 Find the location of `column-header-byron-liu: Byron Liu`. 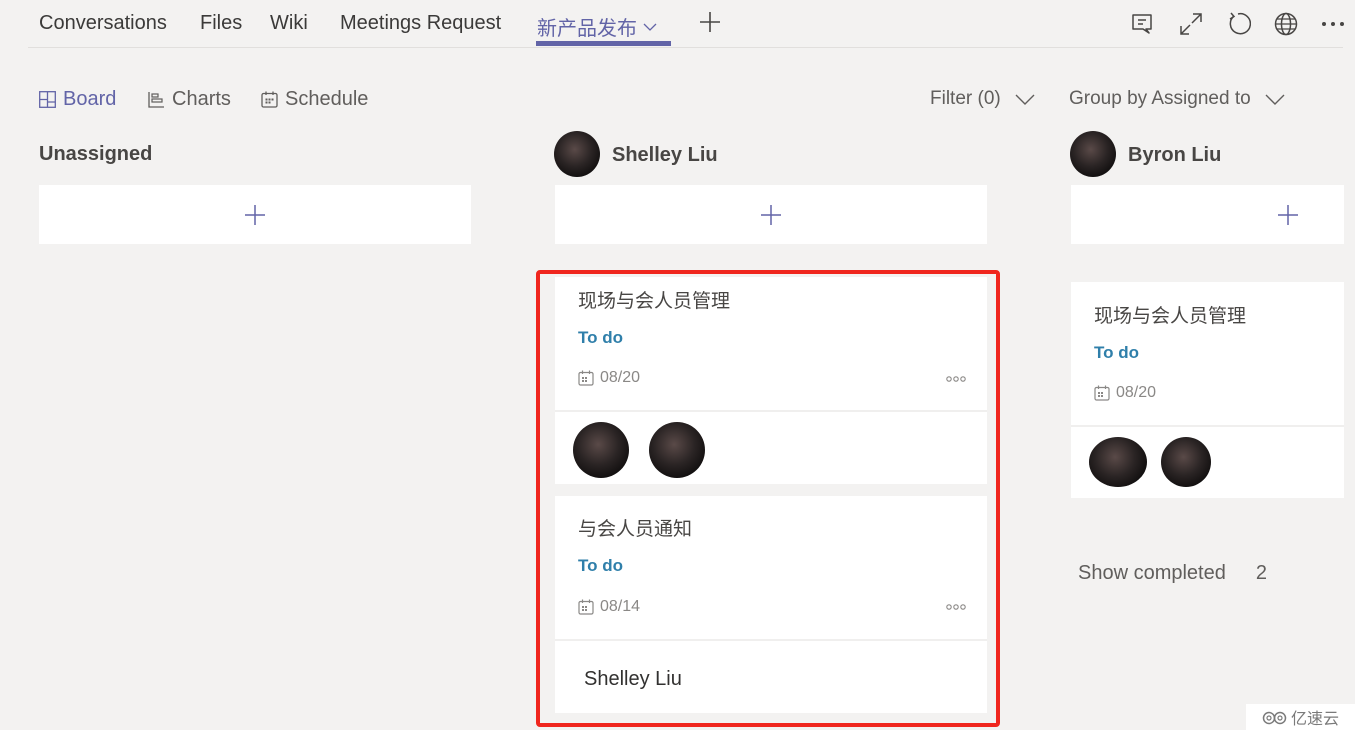

column-header-byron-liu: Byron Liu is located at coordinates (1145, 154).